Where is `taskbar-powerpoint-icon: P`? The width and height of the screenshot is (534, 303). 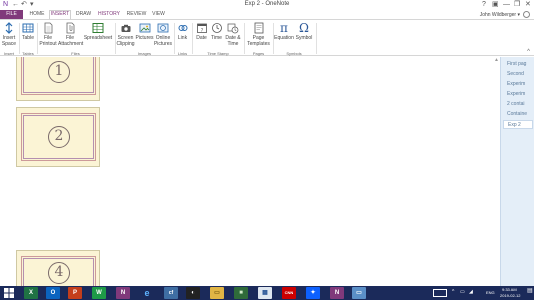
taskbar-powerpoint-icon: P is located at coordinates (75, 293).